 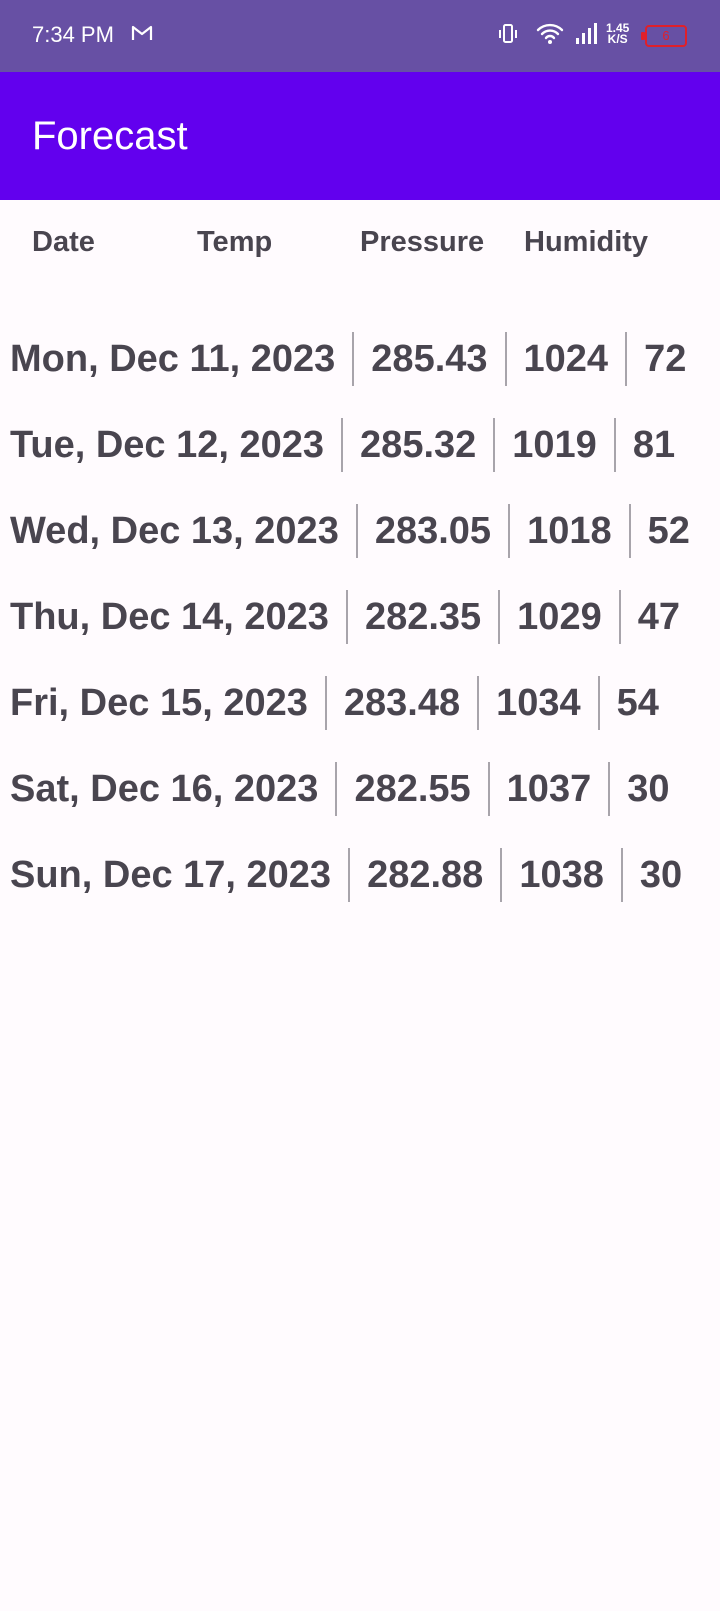 I want to click on pressure-cell: 1019, so click(x=554, y=445).